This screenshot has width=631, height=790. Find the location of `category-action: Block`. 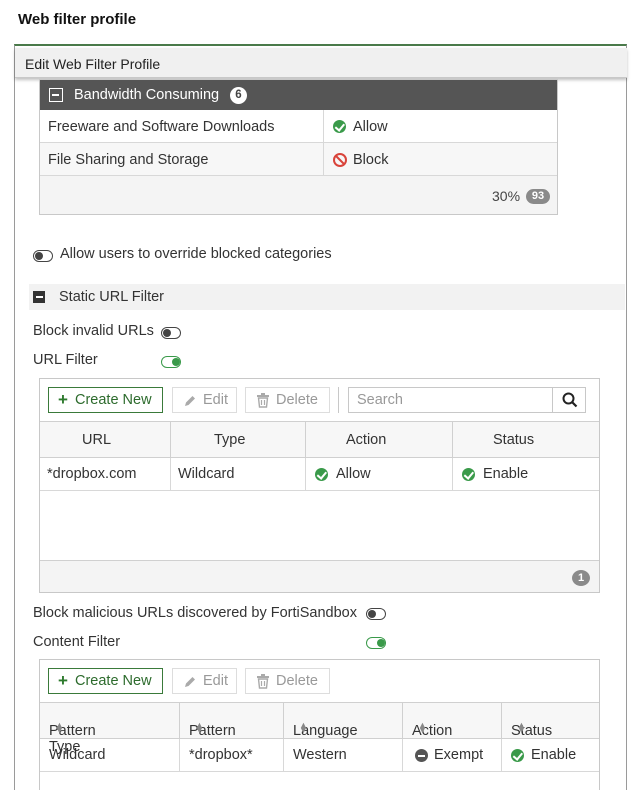

category-action: Block is located at coordinates (371, 160).